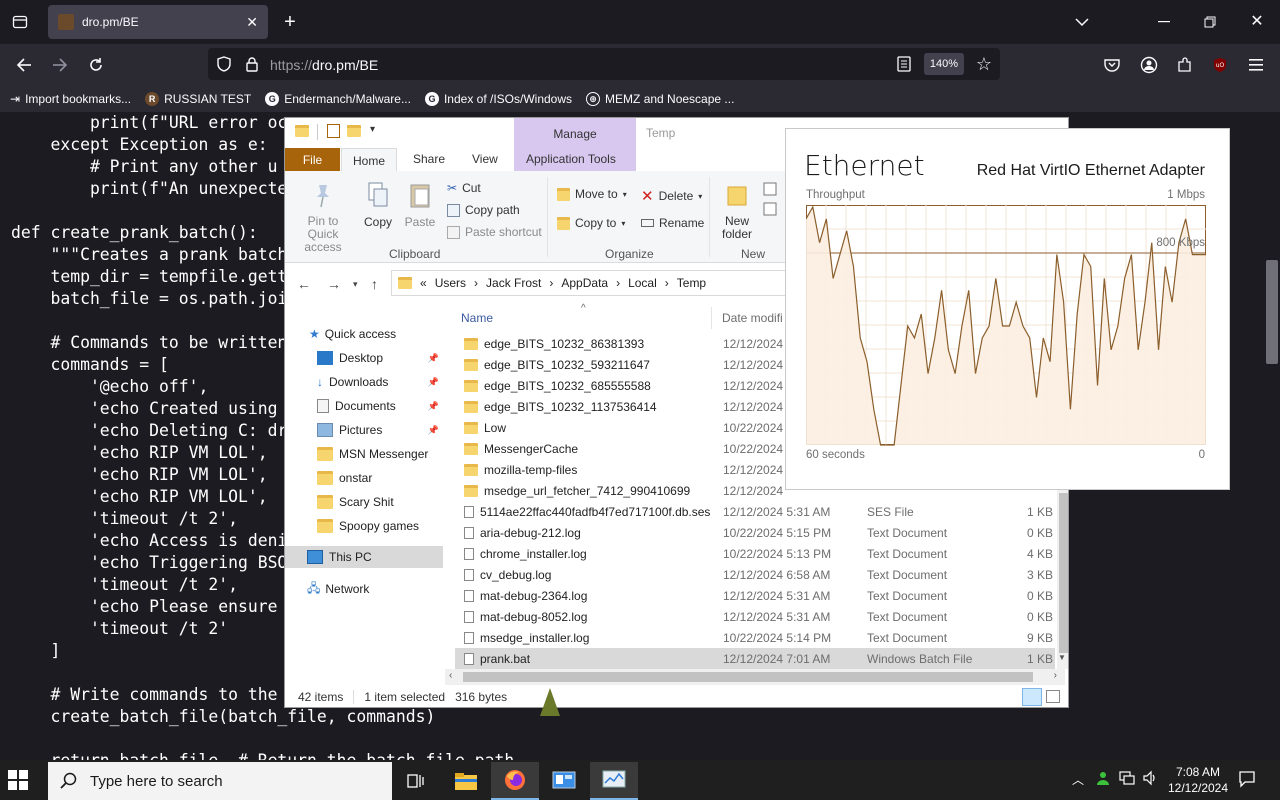 The width and height of the screenshot is (1280, 800). What do you see at coordinates (290, 22) in the screenshot?
I see `new-tab-icon: +` at bounding box center [290, 22].